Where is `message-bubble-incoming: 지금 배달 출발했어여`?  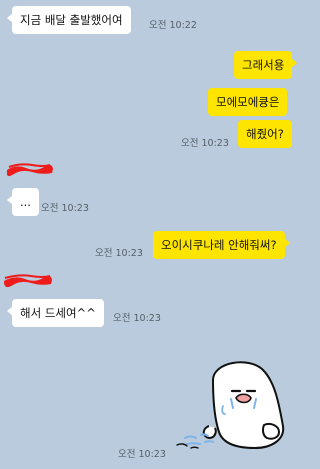 message-bubble-incoming: 지금 배달 출발했어여 is located at coordinates (69, 20).